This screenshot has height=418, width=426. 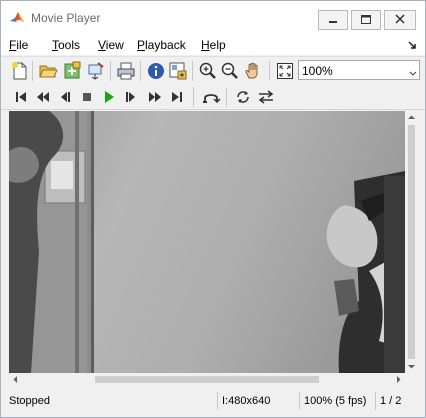 What do you see at coordinates (413, 71) in the screenshot?
I see `chevron-down-icon` at bounding box center [413, 71].